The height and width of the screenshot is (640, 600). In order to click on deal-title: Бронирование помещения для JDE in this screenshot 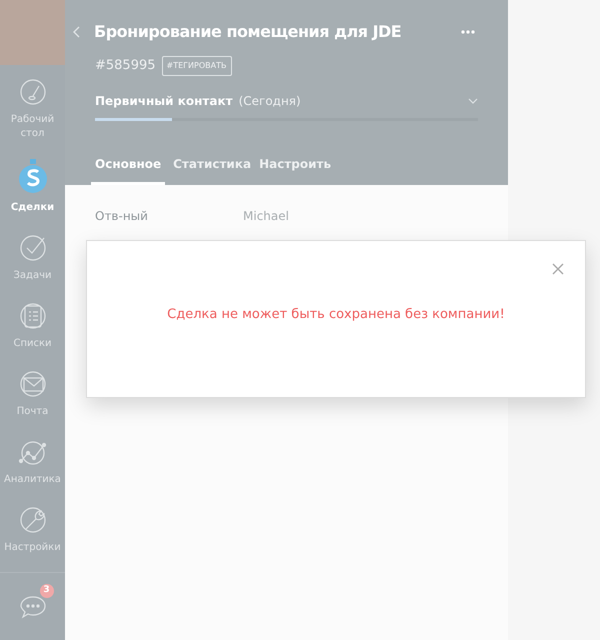, I will do `click(248, 32)`.